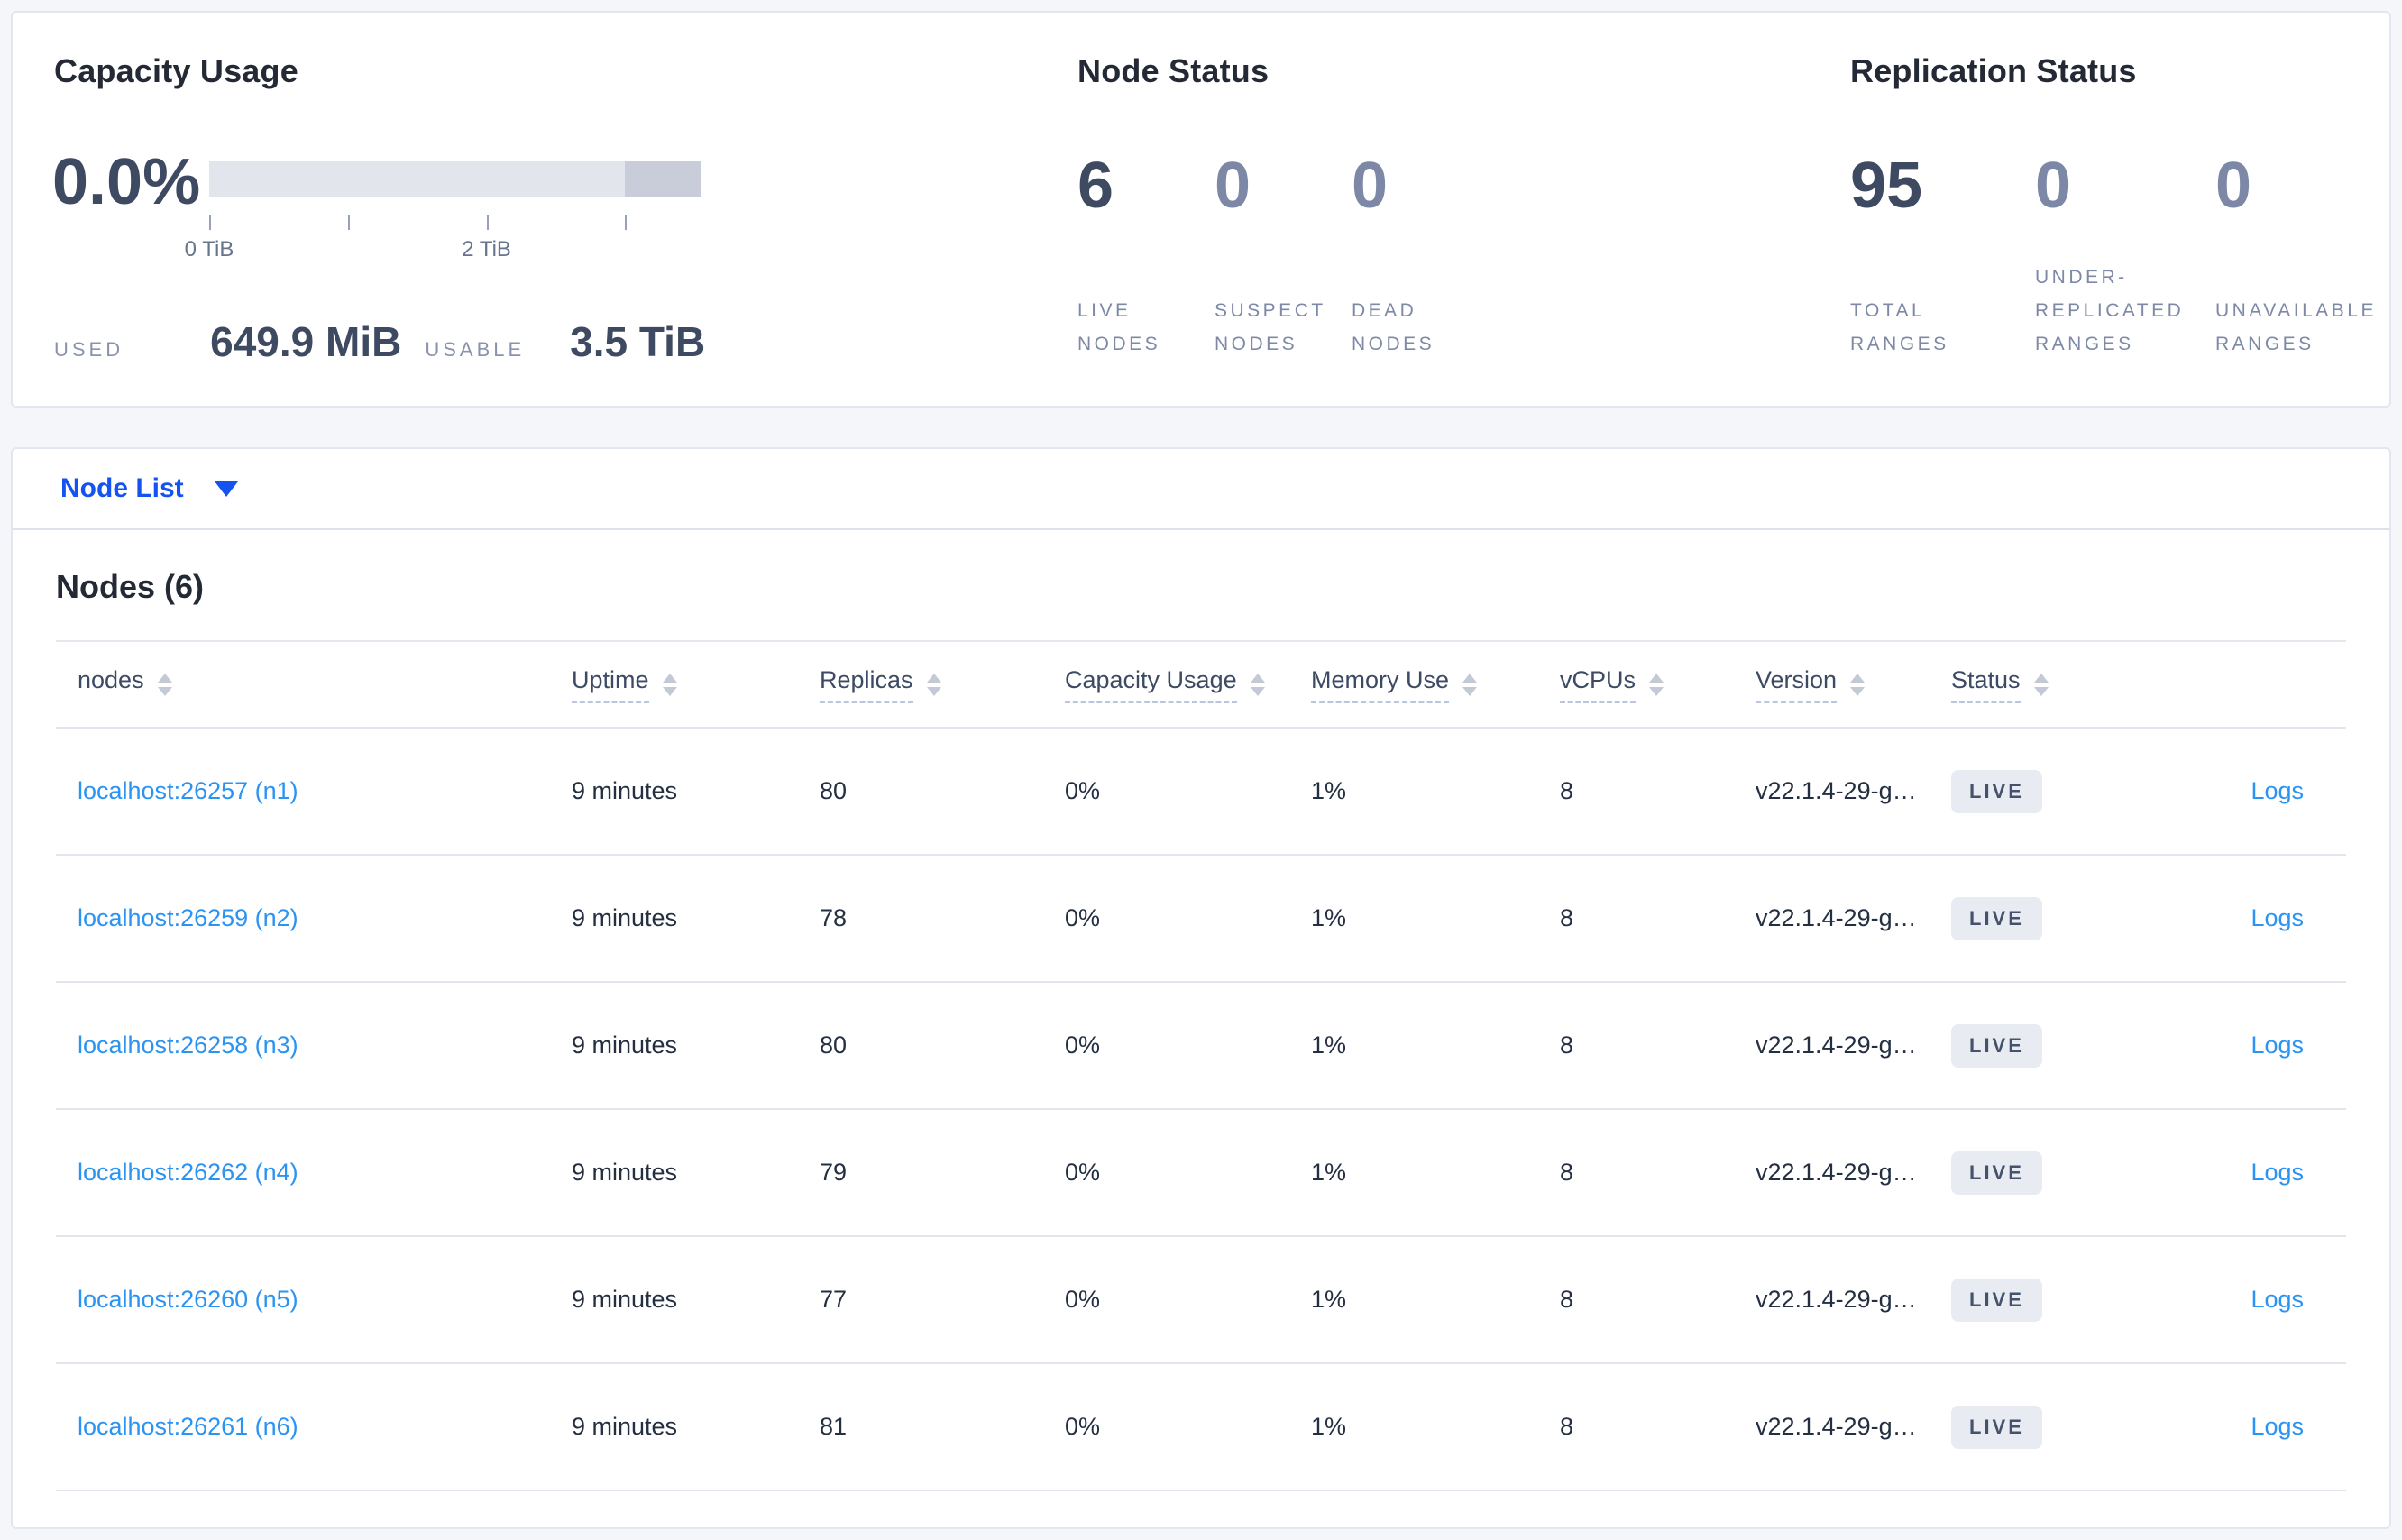  I want to click on column-header-replicas: Replicas, so click(931, 685).